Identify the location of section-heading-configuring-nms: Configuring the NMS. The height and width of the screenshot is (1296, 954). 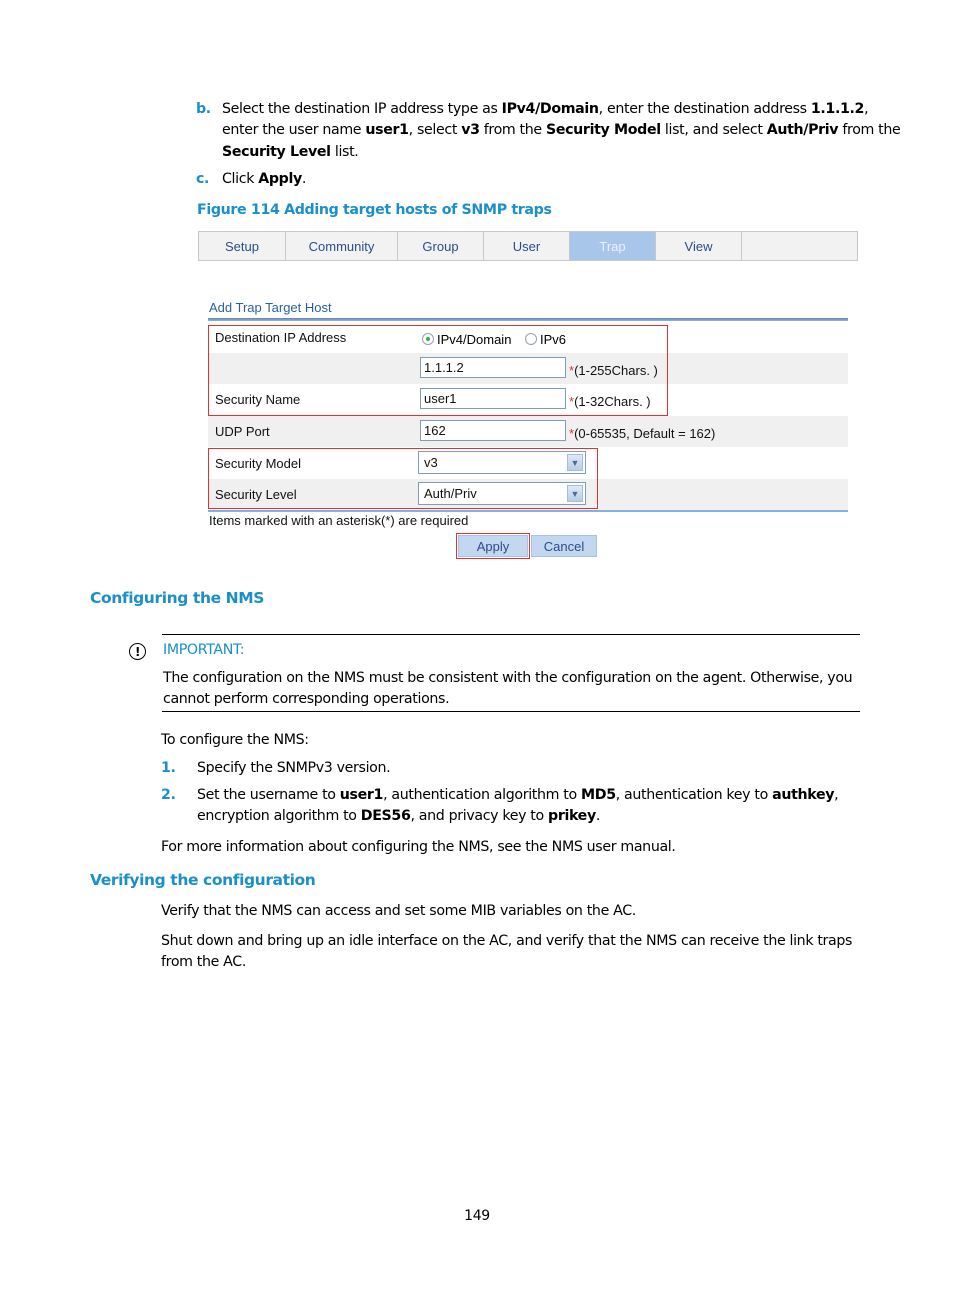
(177, 598).